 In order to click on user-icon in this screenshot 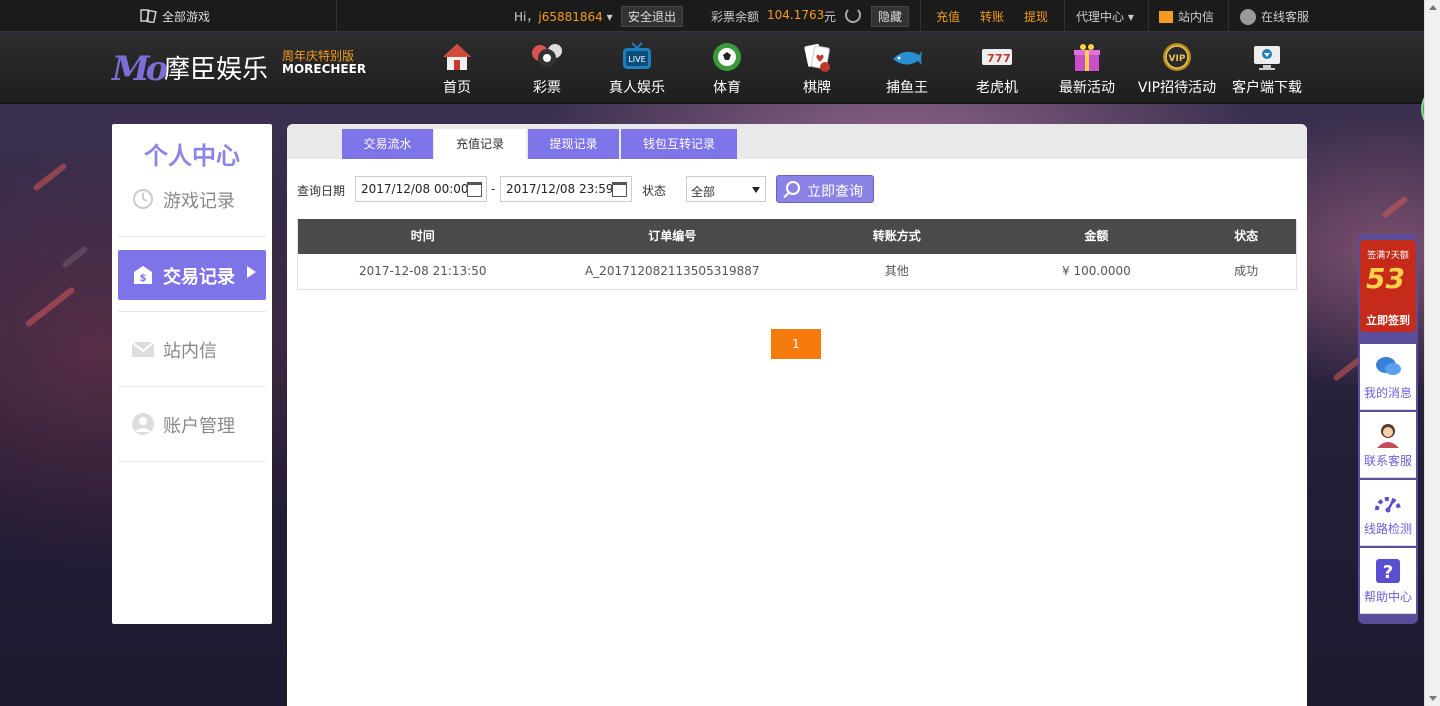, I will do `click(143, 424)`.